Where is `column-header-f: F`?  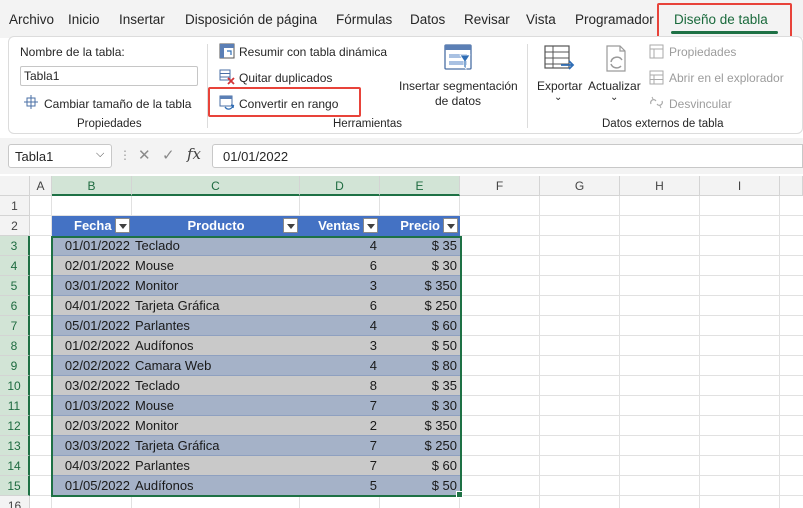 column-header-f: F is located at coordinates (500, 186).